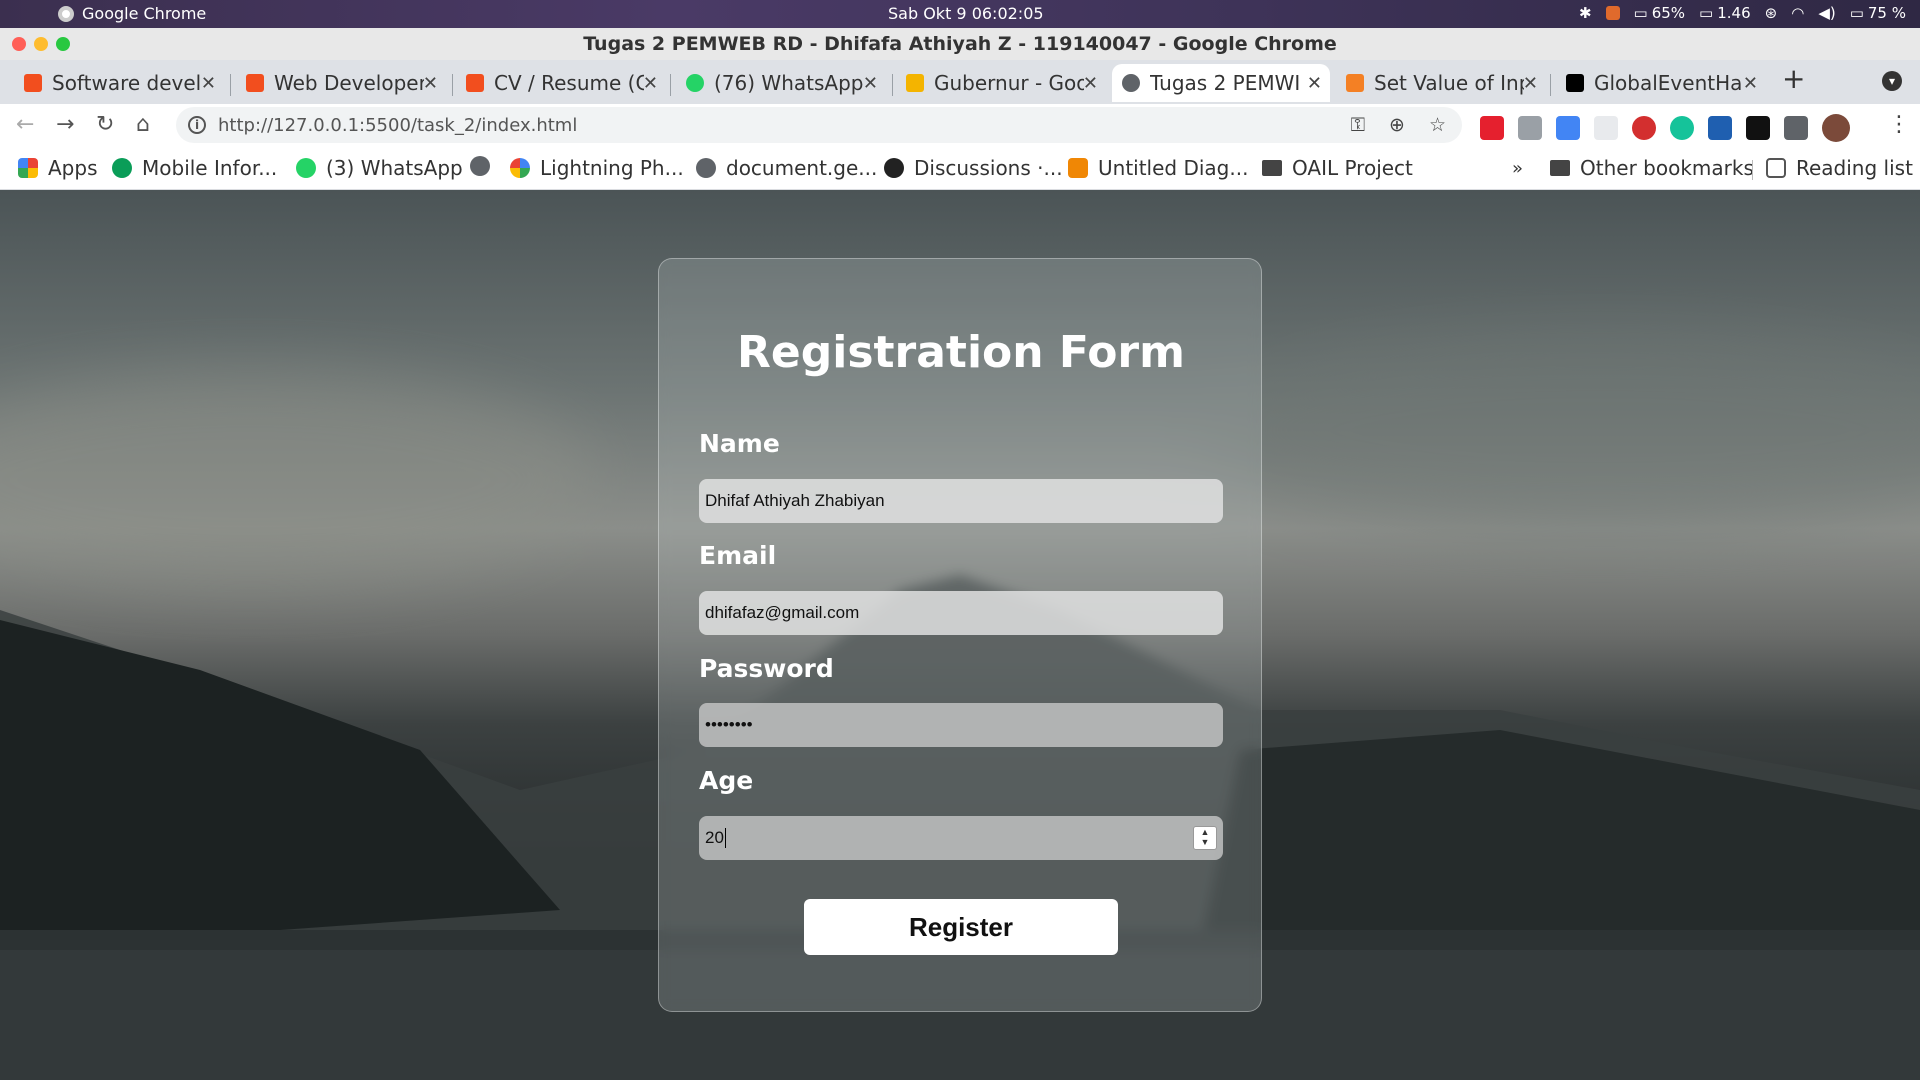 Image resolution: width=1920 pixels, height=1080 pixels. Describe the element at coordinates (726, 780) in the screenshot. I see `age-label: Age` at that location.